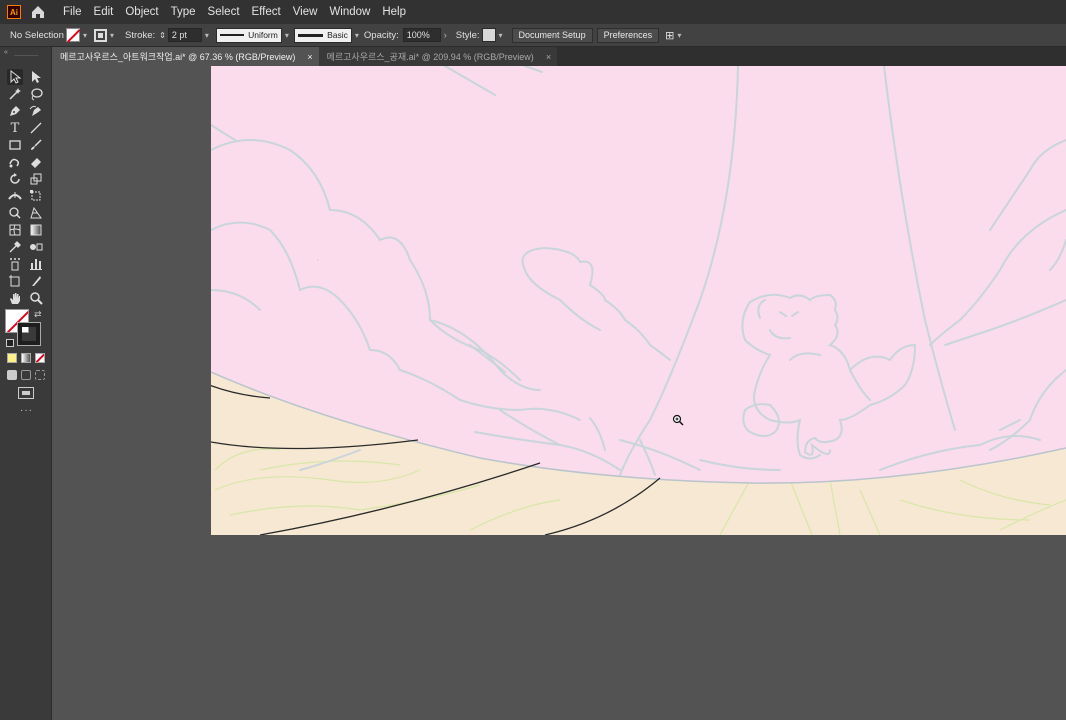  Describe the element at coordinates (421, 35) in the screenshot. I see `opacity-field: 100%` at that location.